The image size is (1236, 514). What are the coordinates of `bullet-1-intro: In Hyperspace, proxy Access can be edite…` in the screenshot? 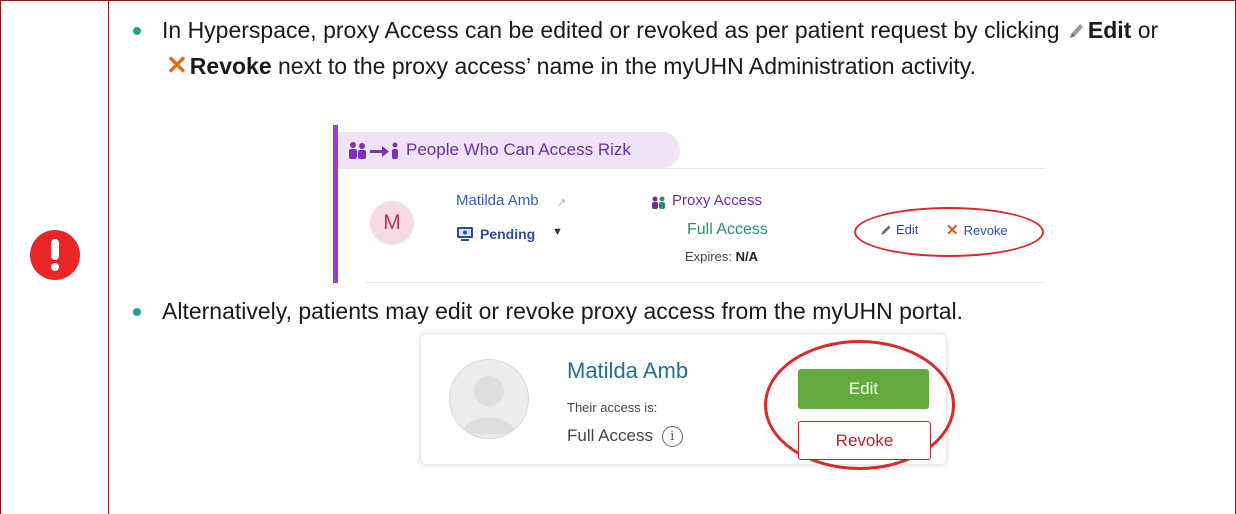 It's located at (611, 30).